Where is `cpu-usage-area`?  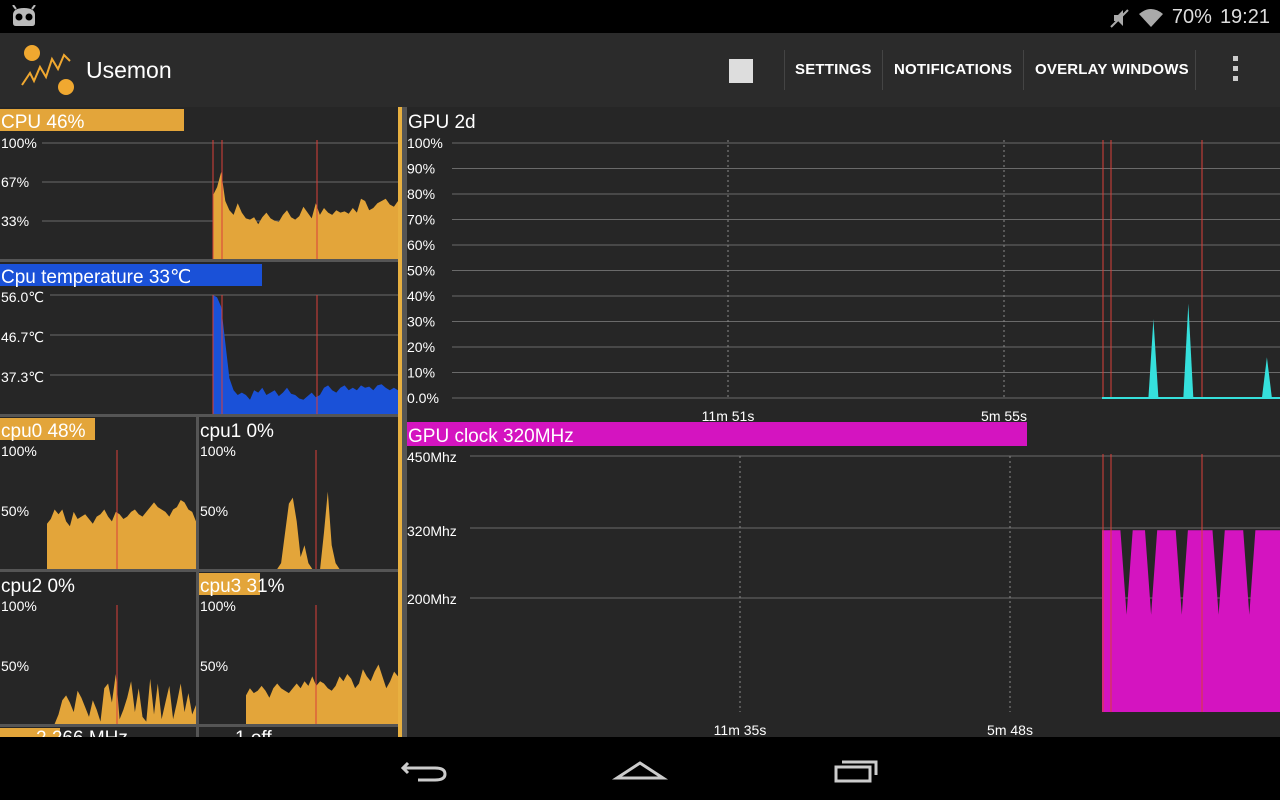
cpu-usage-area is located at coordinates (305, 215).